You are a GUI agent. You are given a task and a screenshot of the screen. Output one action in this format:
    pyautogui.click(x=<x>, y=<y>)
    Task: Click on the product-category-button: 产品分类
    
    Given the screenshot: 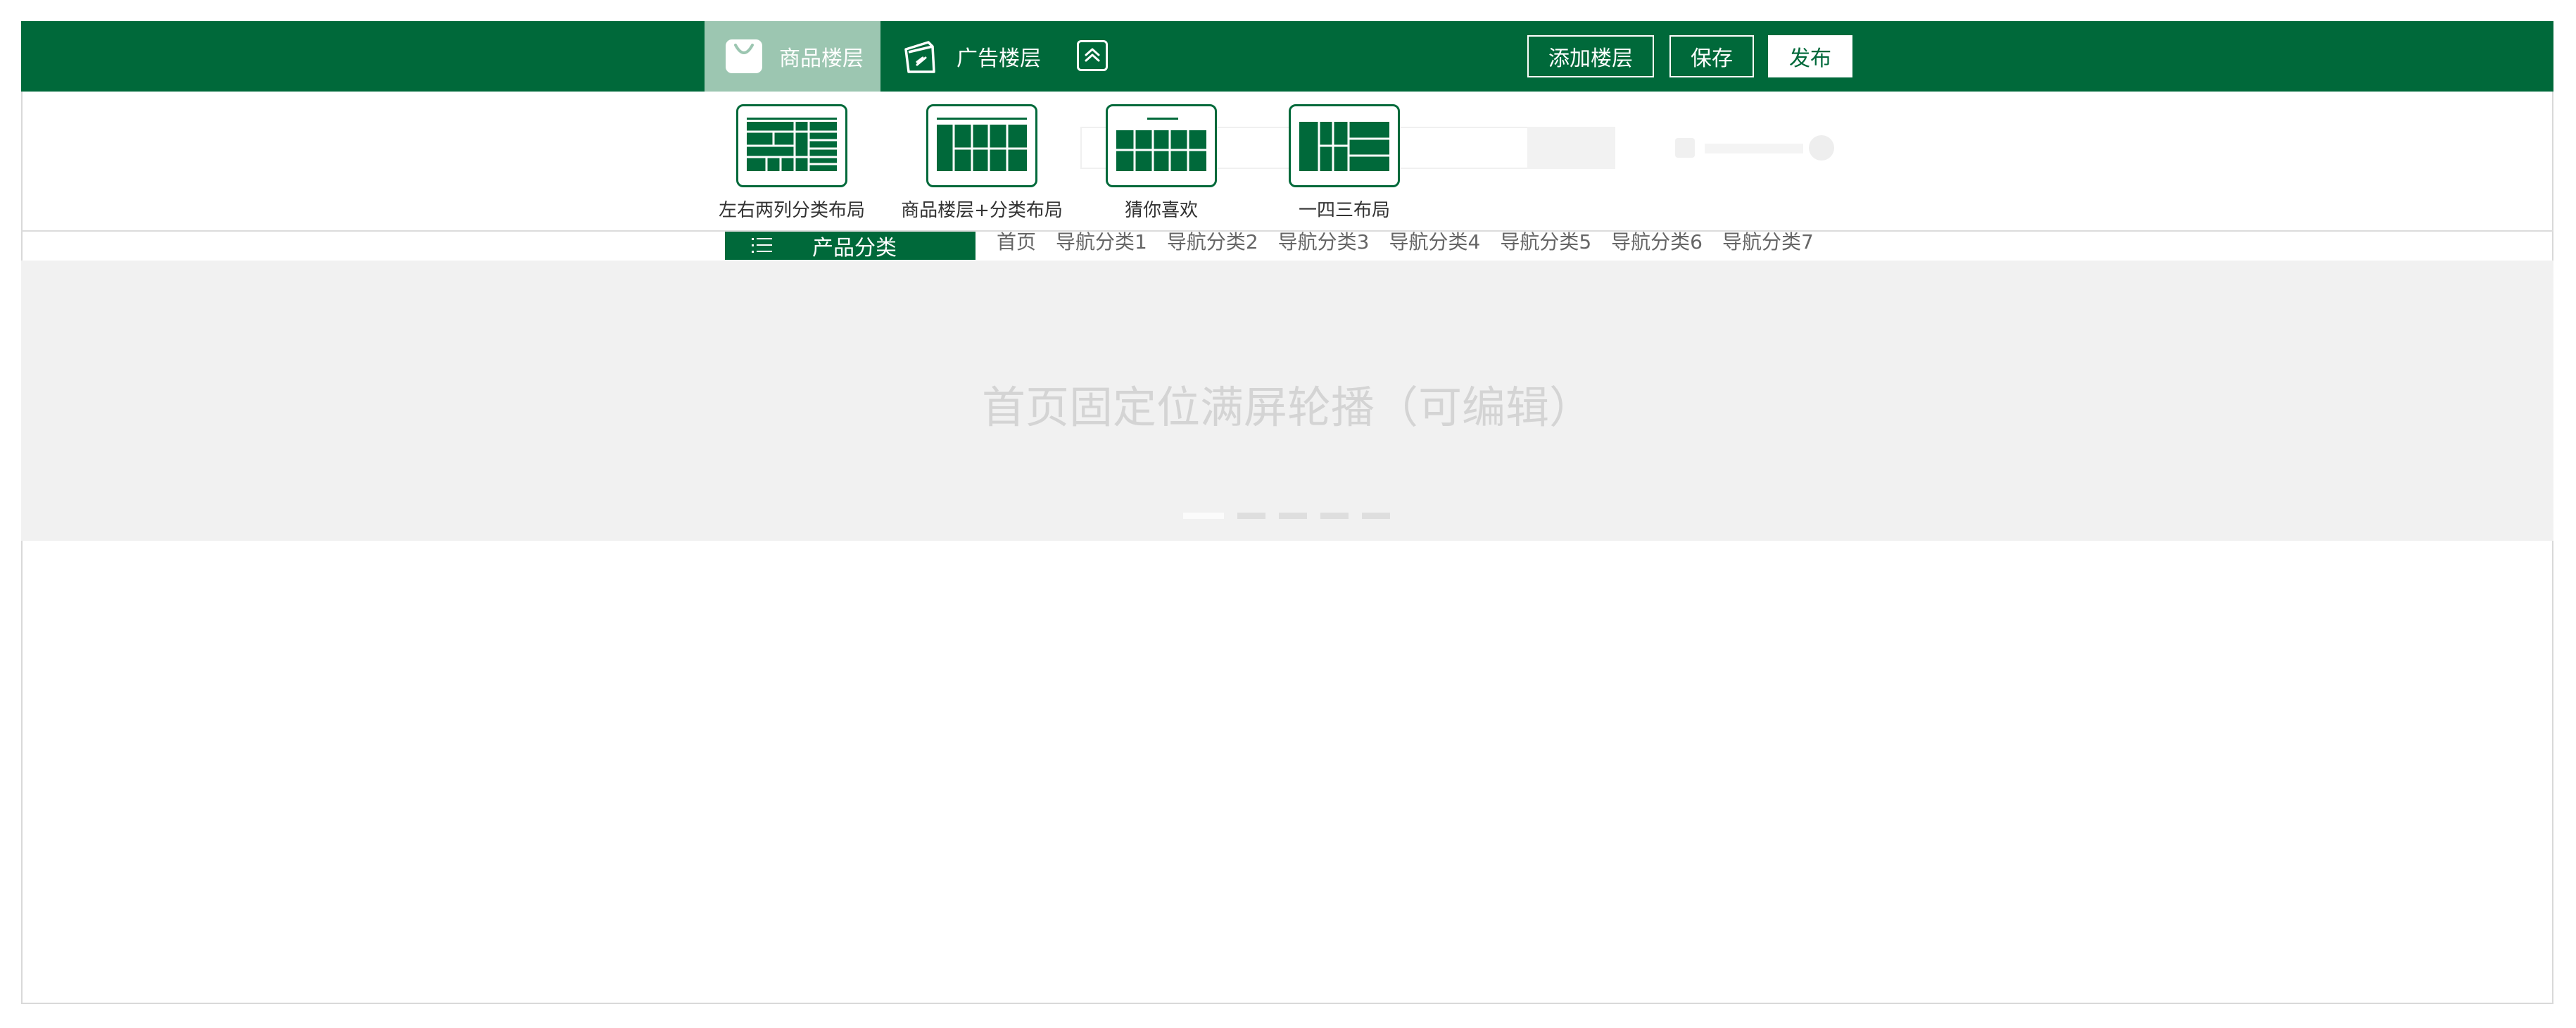 What is the action you would take?
    pyautogui.click(x=850, y=246)
    